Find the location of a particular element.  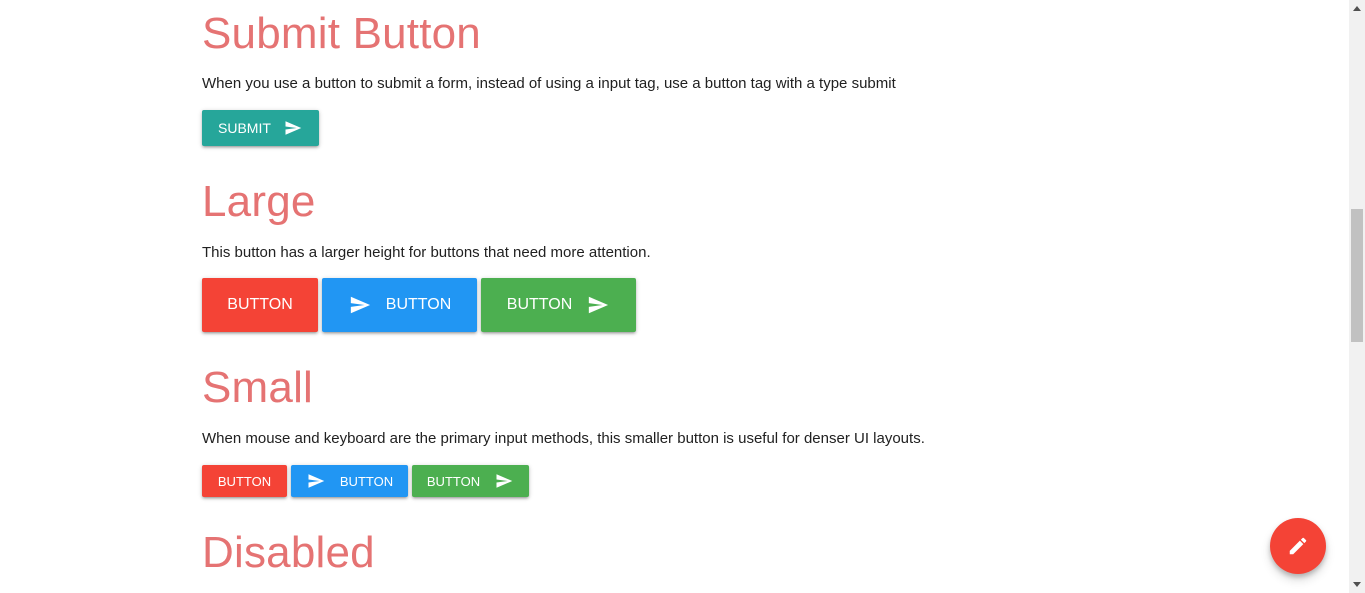

floating-action-button is located at coordinates (1298, 546).